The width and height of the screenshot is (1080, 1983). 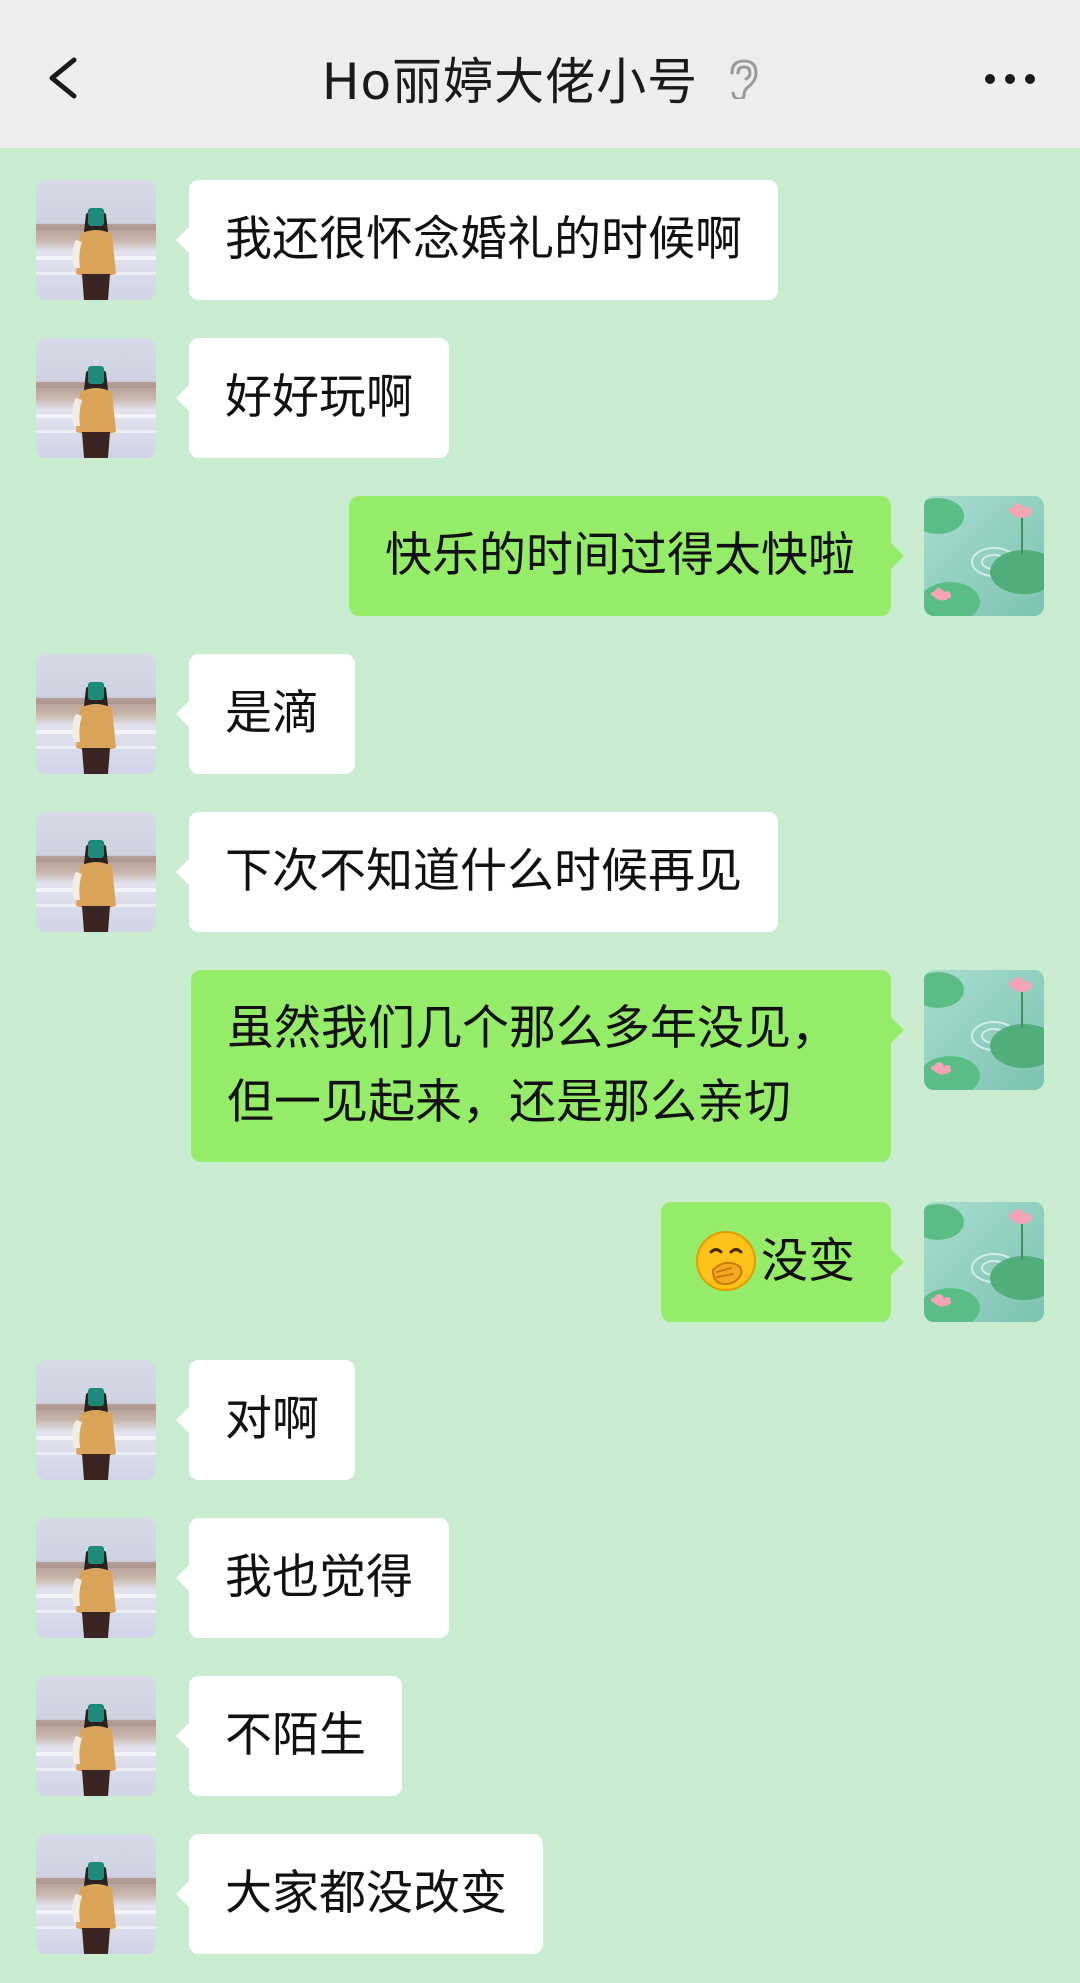 I want to click on outgoing-message-bubble: 没变, so click(x=782, y=1262).